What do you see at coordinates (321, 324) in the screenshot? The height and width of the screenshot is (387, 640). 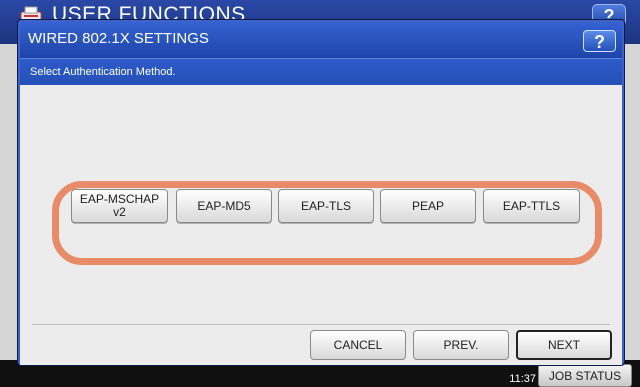 I see `footer-divider` at bounding box center [321, 324].